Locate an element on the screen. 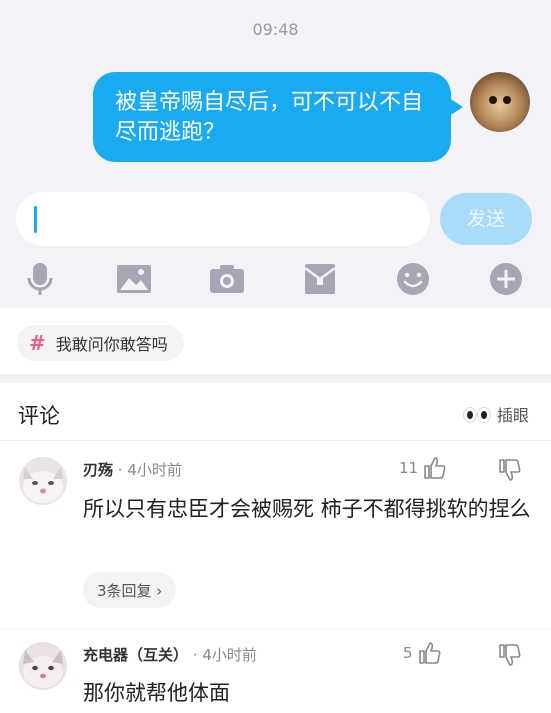 This screenshot has height=713, width=551. comment-meta: 充电器（互关） · 4小时前 is located at coordinates (170, 654).